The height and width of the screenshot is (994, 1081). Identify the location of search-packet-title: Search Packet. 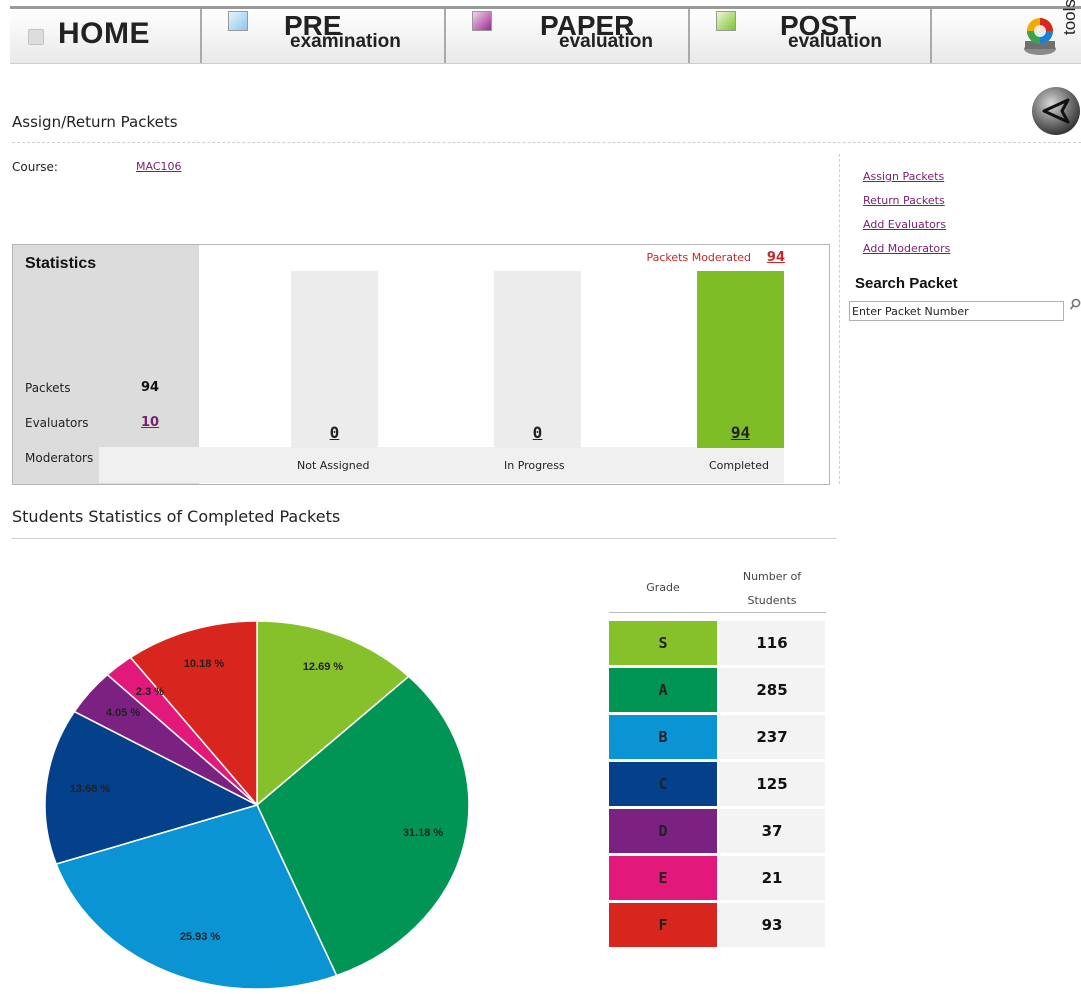
(906, 283).